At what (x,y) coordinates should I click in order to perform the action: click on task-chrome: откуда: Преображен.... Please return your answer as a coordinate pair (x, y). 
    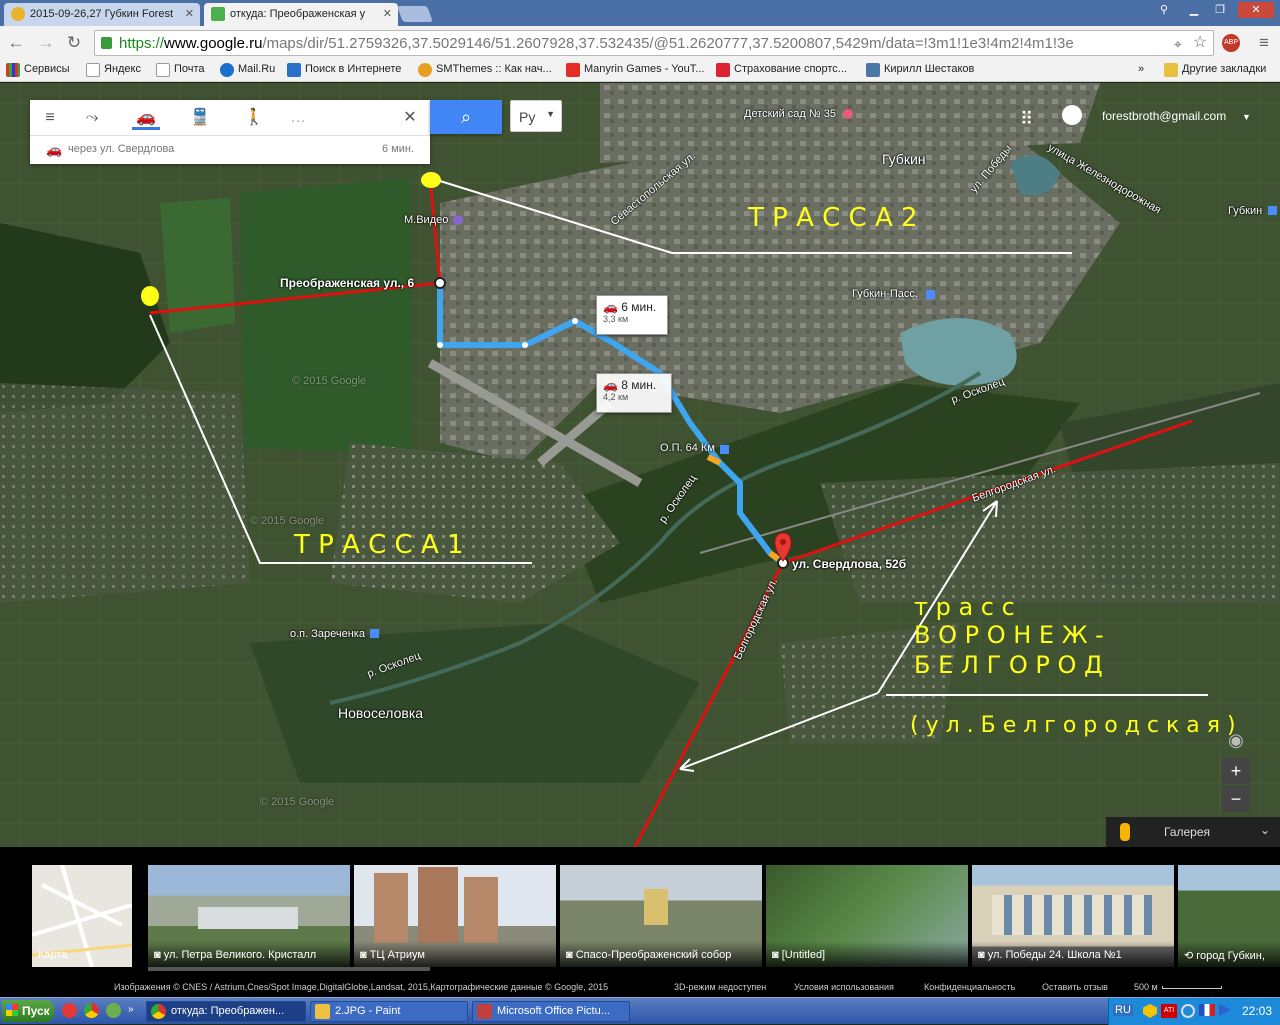
    Looking at the image, I should click on (226, 1011).